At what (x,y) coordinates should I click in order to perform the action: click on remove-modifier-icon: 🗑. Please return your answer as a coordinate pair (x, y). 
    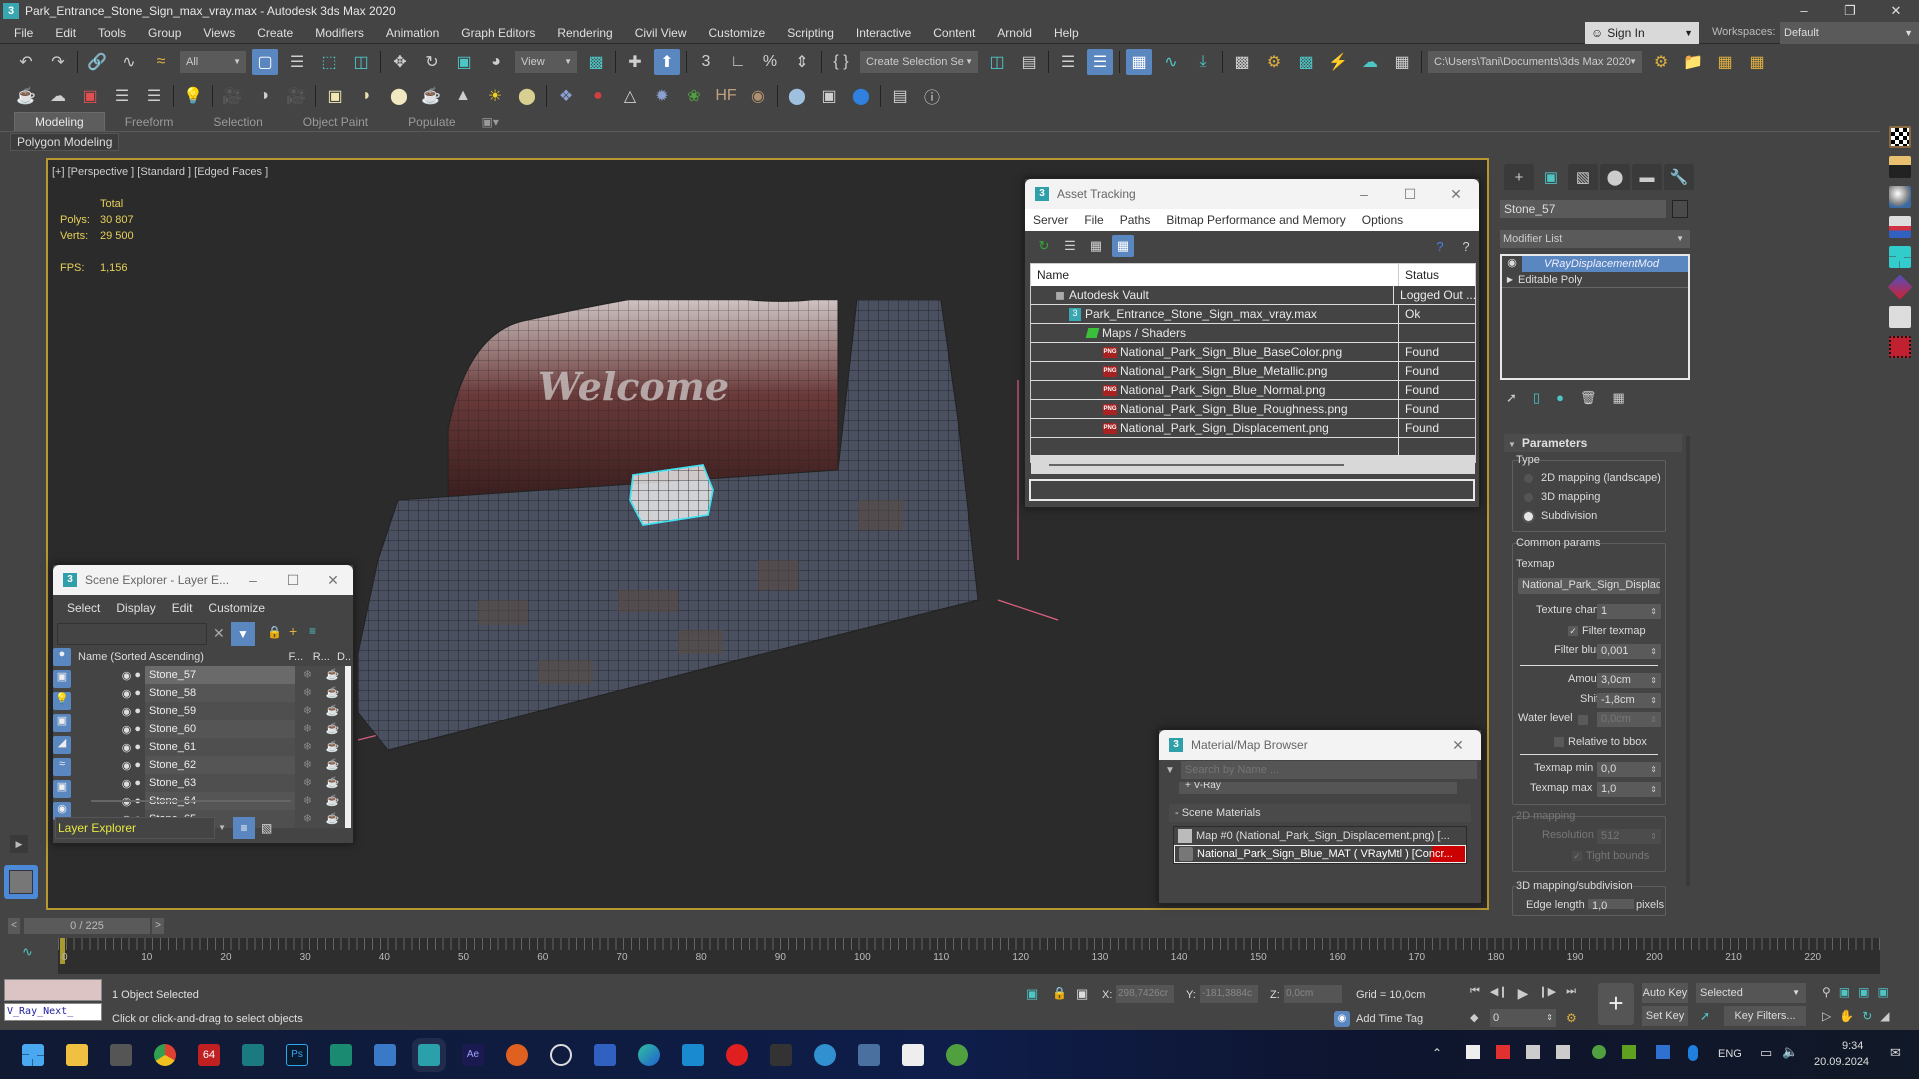
    Looking at the image, I should click on (1588, 398).